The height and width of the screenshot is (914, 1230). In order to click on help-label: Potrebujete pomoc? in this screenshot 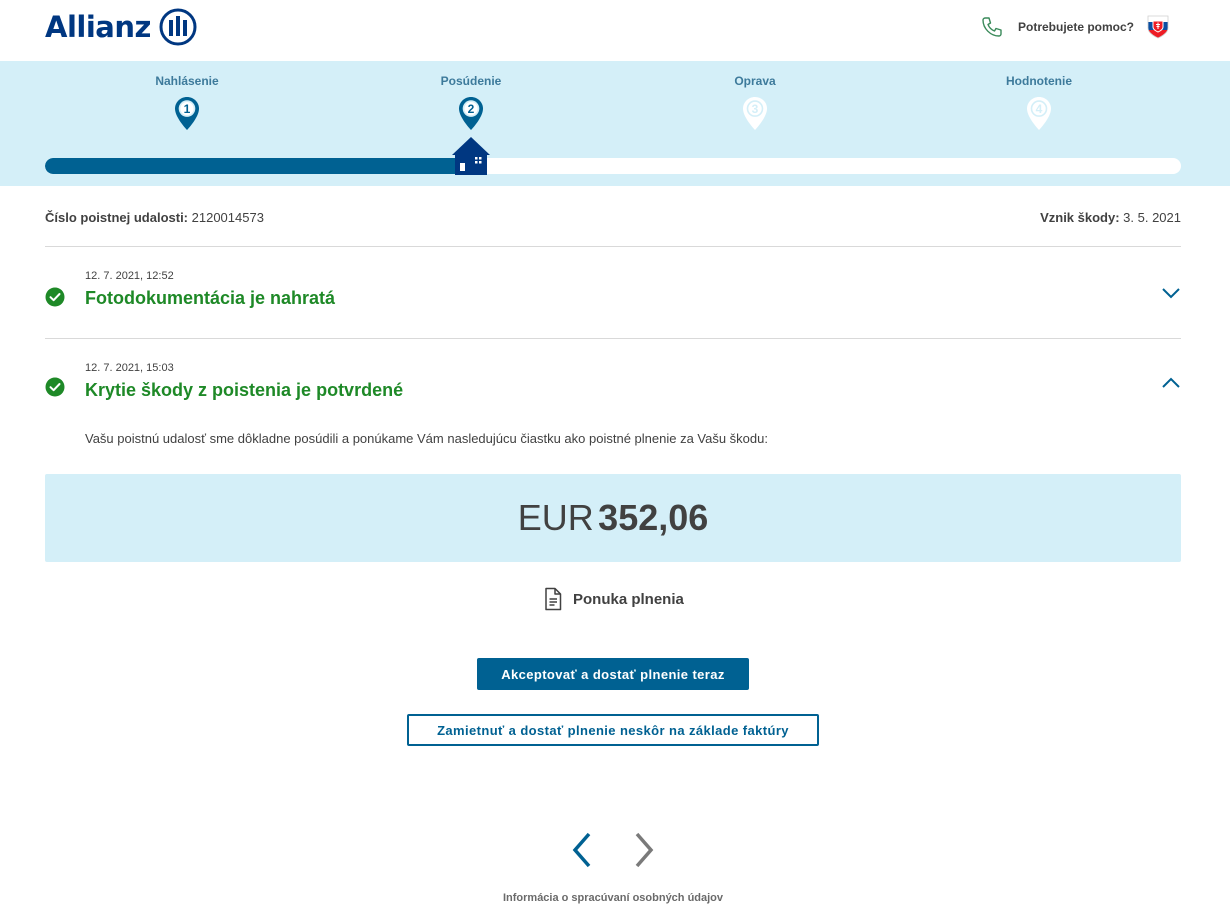, I will do `click(1075, 27)`.